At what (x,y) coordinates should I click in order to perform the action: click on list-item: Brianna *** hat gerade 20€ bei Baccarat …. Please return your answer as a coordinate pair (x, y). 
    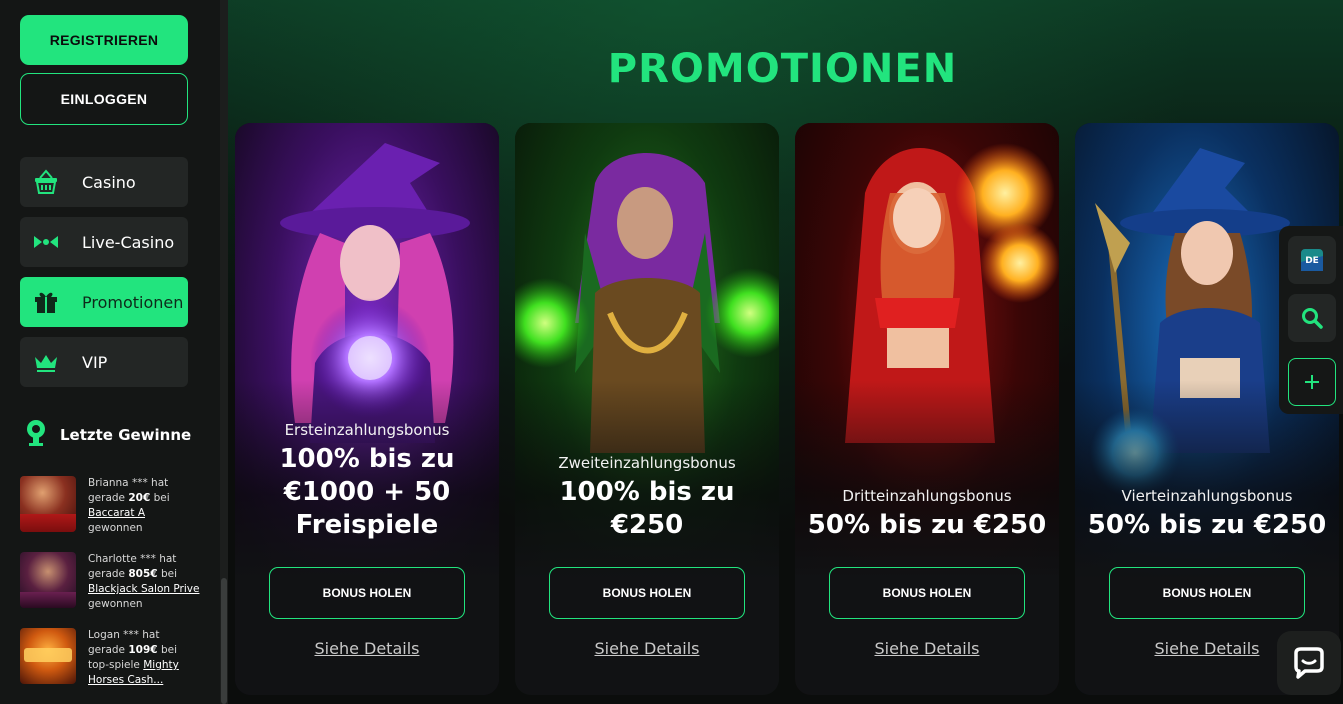
    Looking at the image, I should click on (113, 506).